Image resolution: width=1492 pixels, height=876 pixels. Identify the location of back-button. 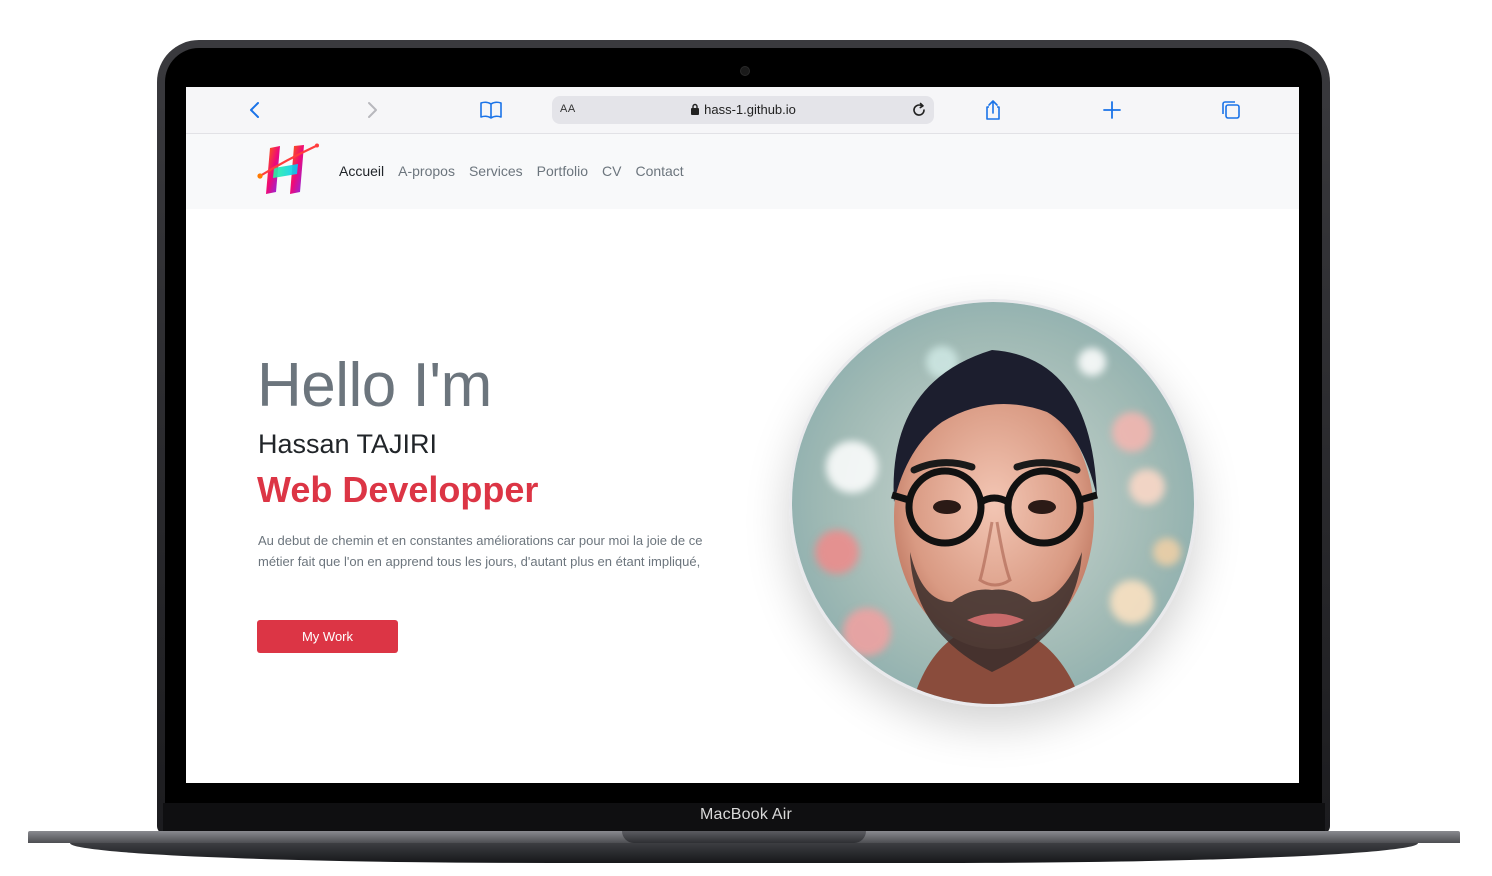
(255, 110).